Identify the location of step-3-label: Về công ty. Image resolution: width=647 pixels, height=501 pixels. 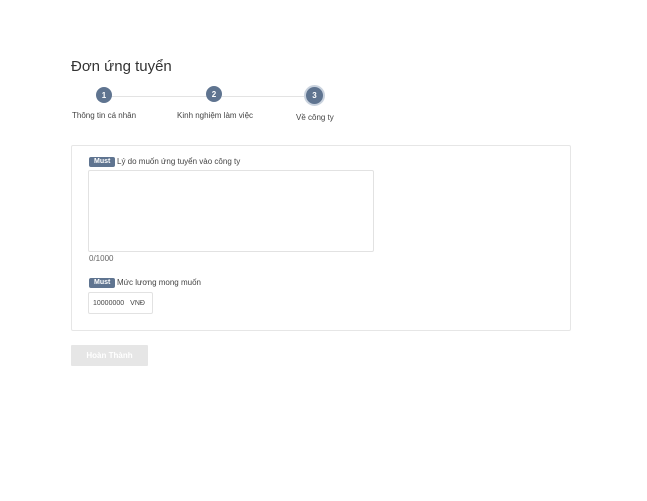
(315, 117).